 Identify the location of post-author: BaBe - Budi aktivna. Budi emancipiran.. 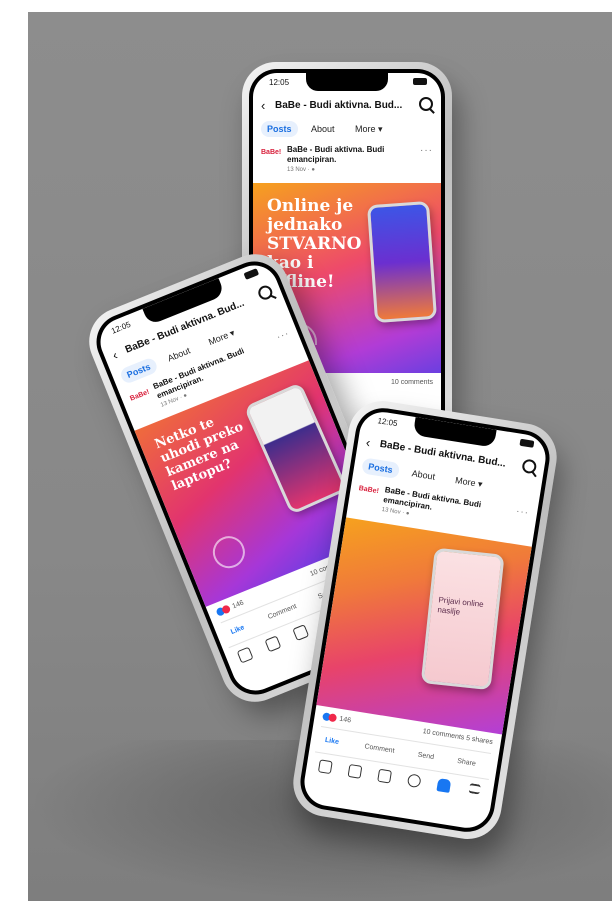
(351, 155).